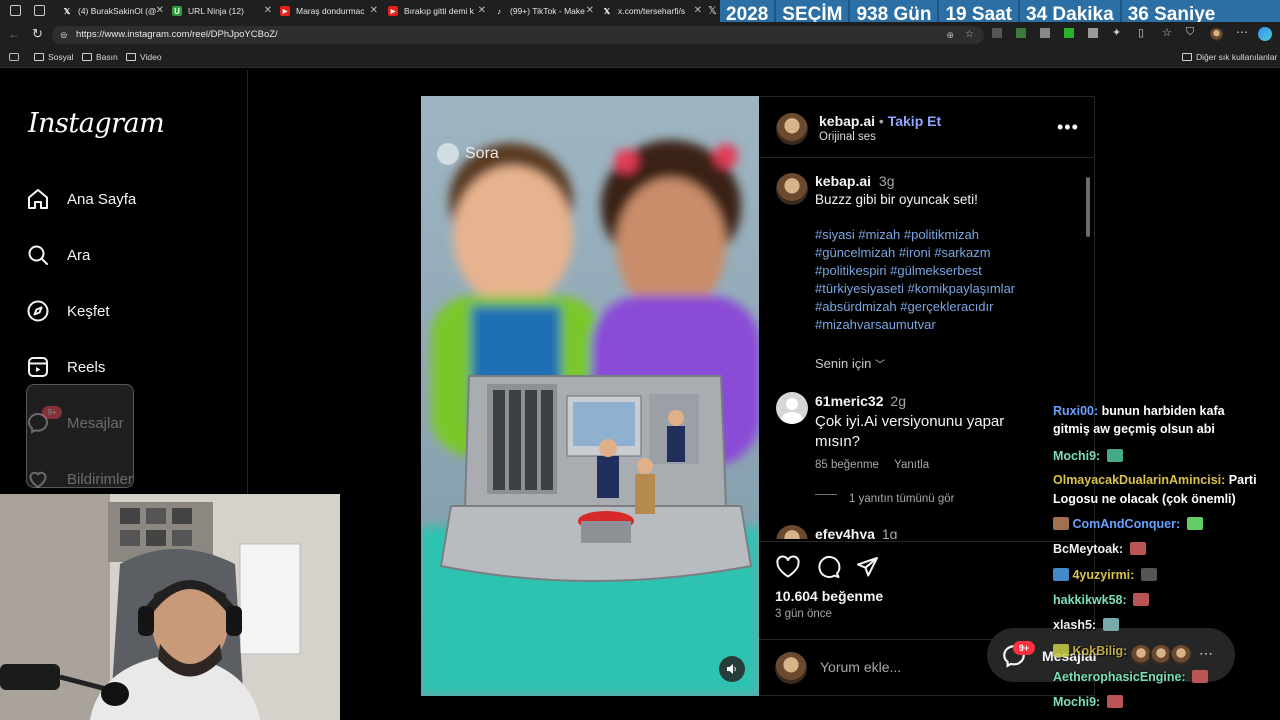  I want to click on tab-3: ▶ Bırakıp gitti demi k ✕, so click(436, 11).